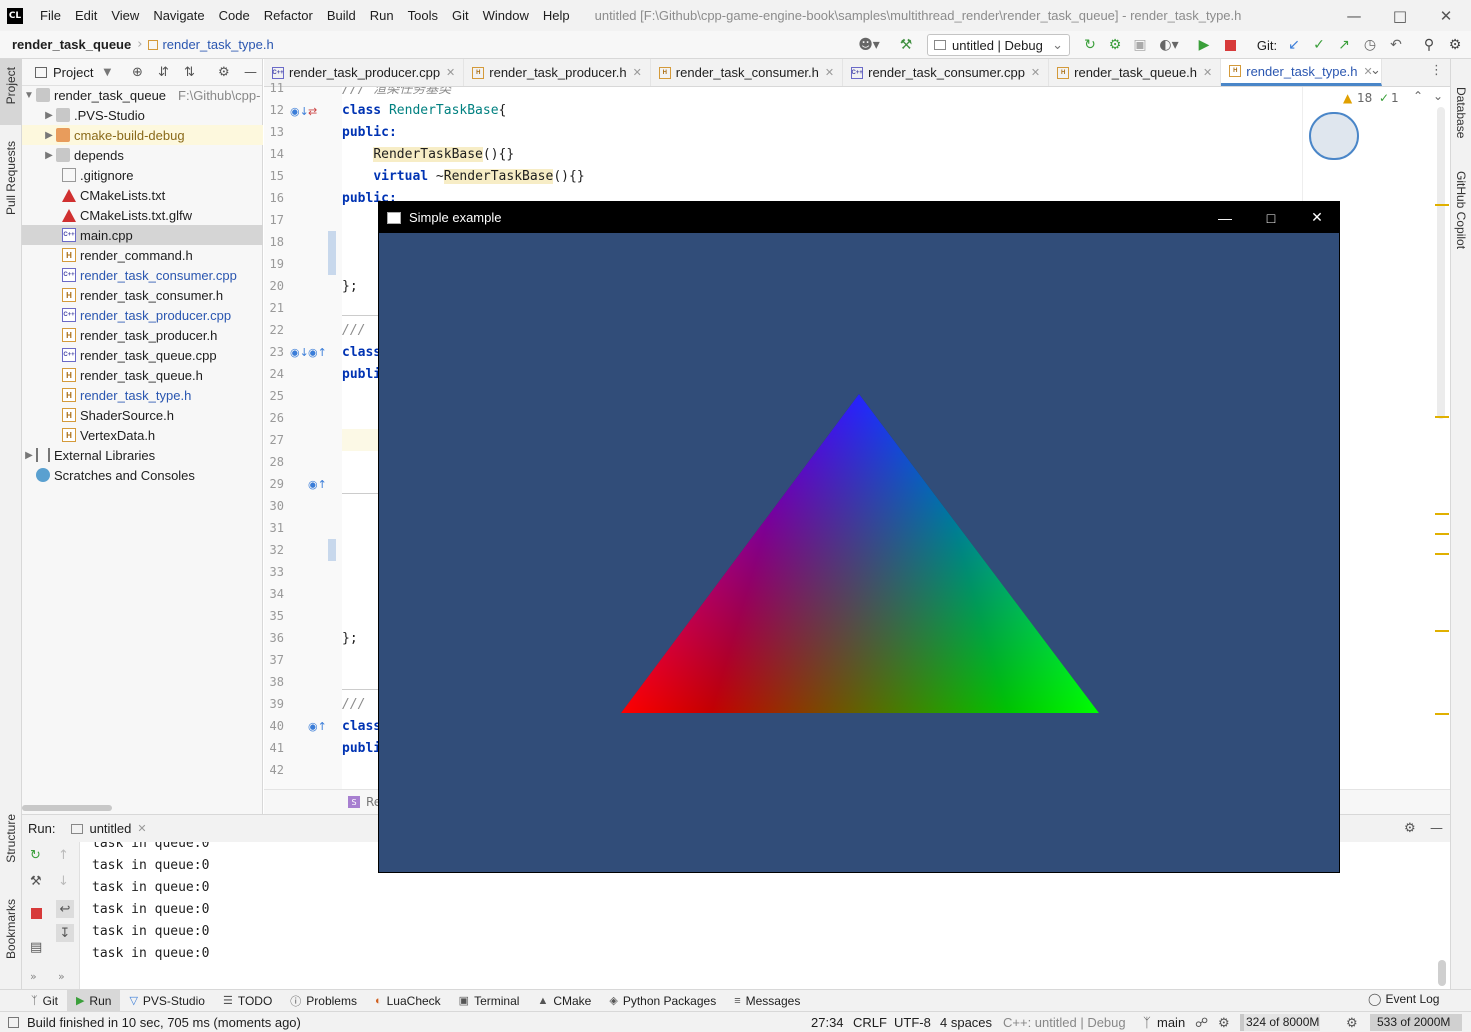 This screenshot has height=1032, width=1471. Describe the element at coordinates (489, 1001) in the screenshot. I see `tool-tab-terminal: ▣ Terminal` at that location.